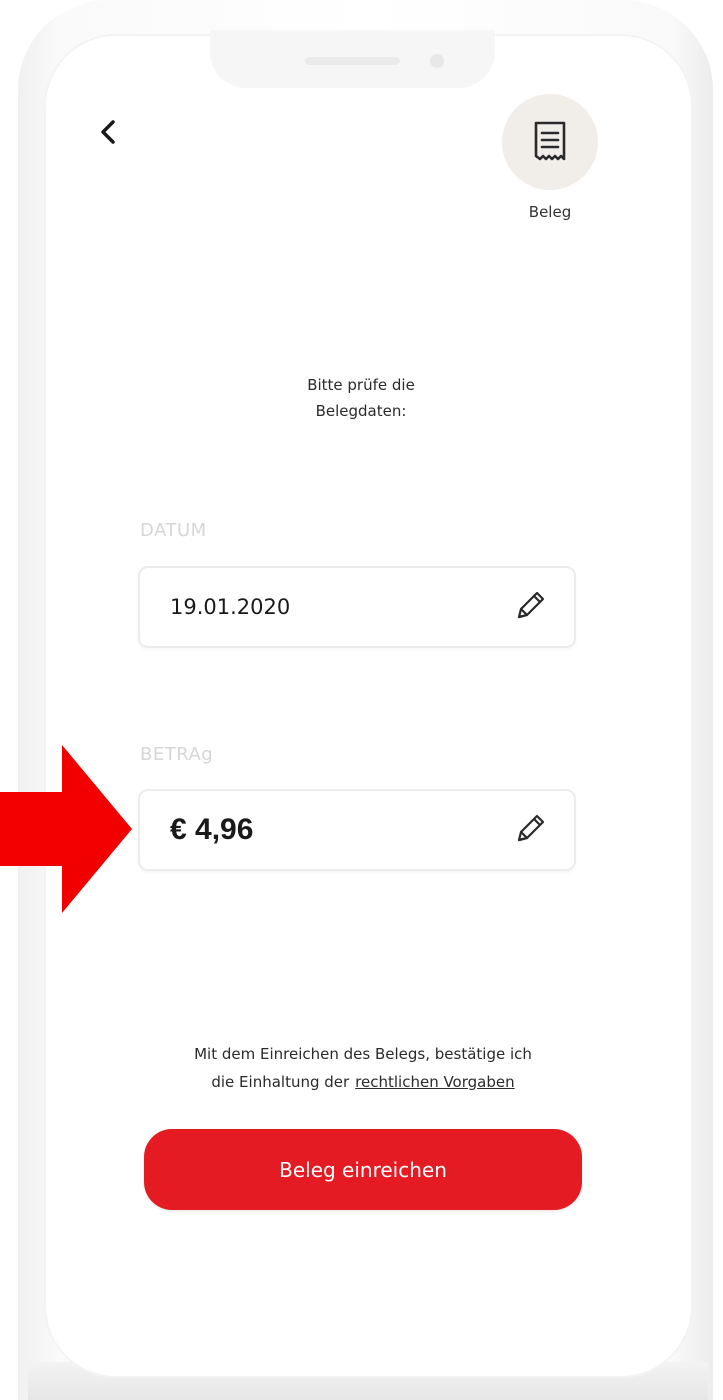 The width and height of the screenshot is (723, 1400). What do you see at coordinates (177, 754) in the screenshot?
I see `amount-label: BETRAg` at bounding box center [177, 754].